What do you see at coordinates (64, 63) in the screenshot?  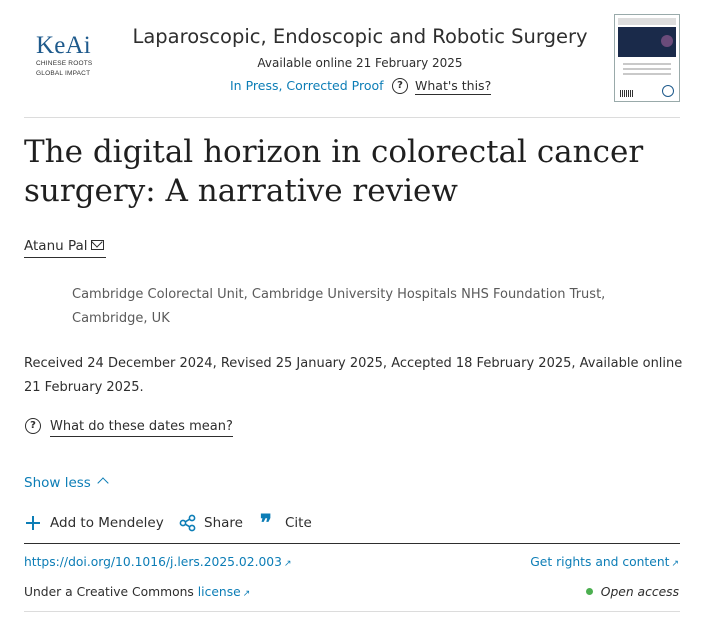 I see `logo-tagline-1: CHINESE ROOTS` at bounding box center [64, 63].